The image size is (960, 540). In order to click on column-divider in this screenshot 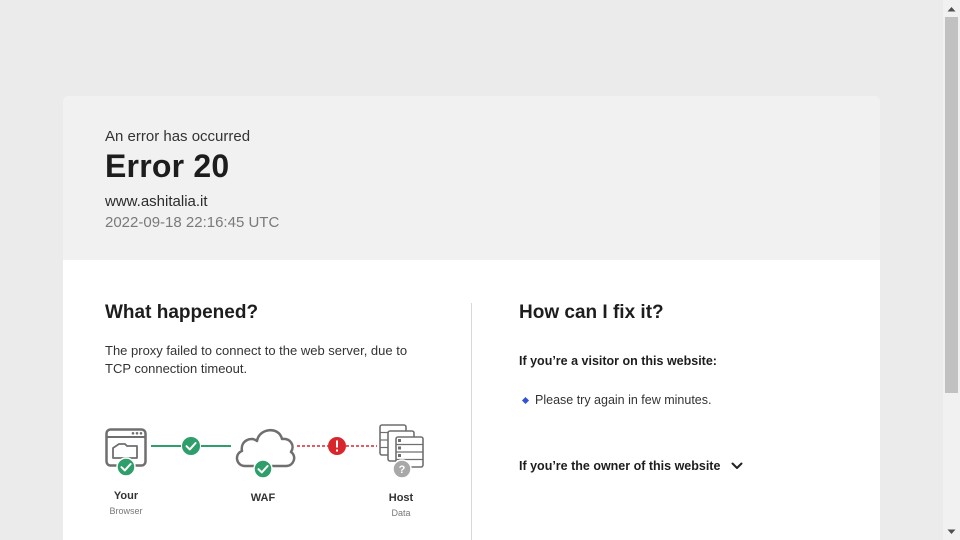, I will do `click(471, 421)`.